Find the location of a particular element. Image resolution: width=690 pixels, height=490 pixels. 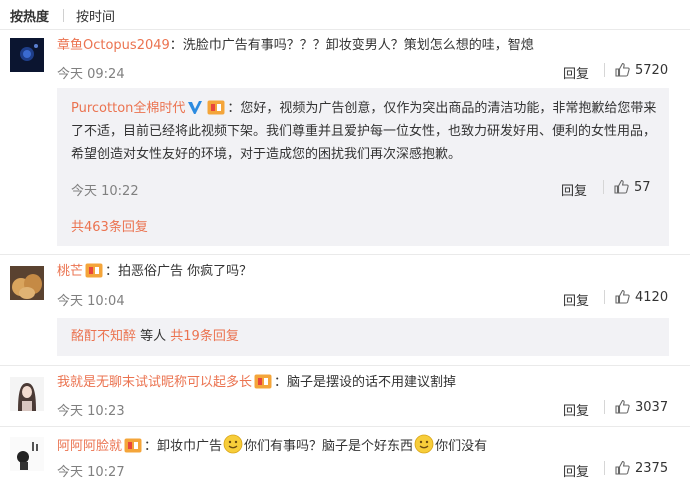

like-button: 57 is located at coordinates (627, 187).